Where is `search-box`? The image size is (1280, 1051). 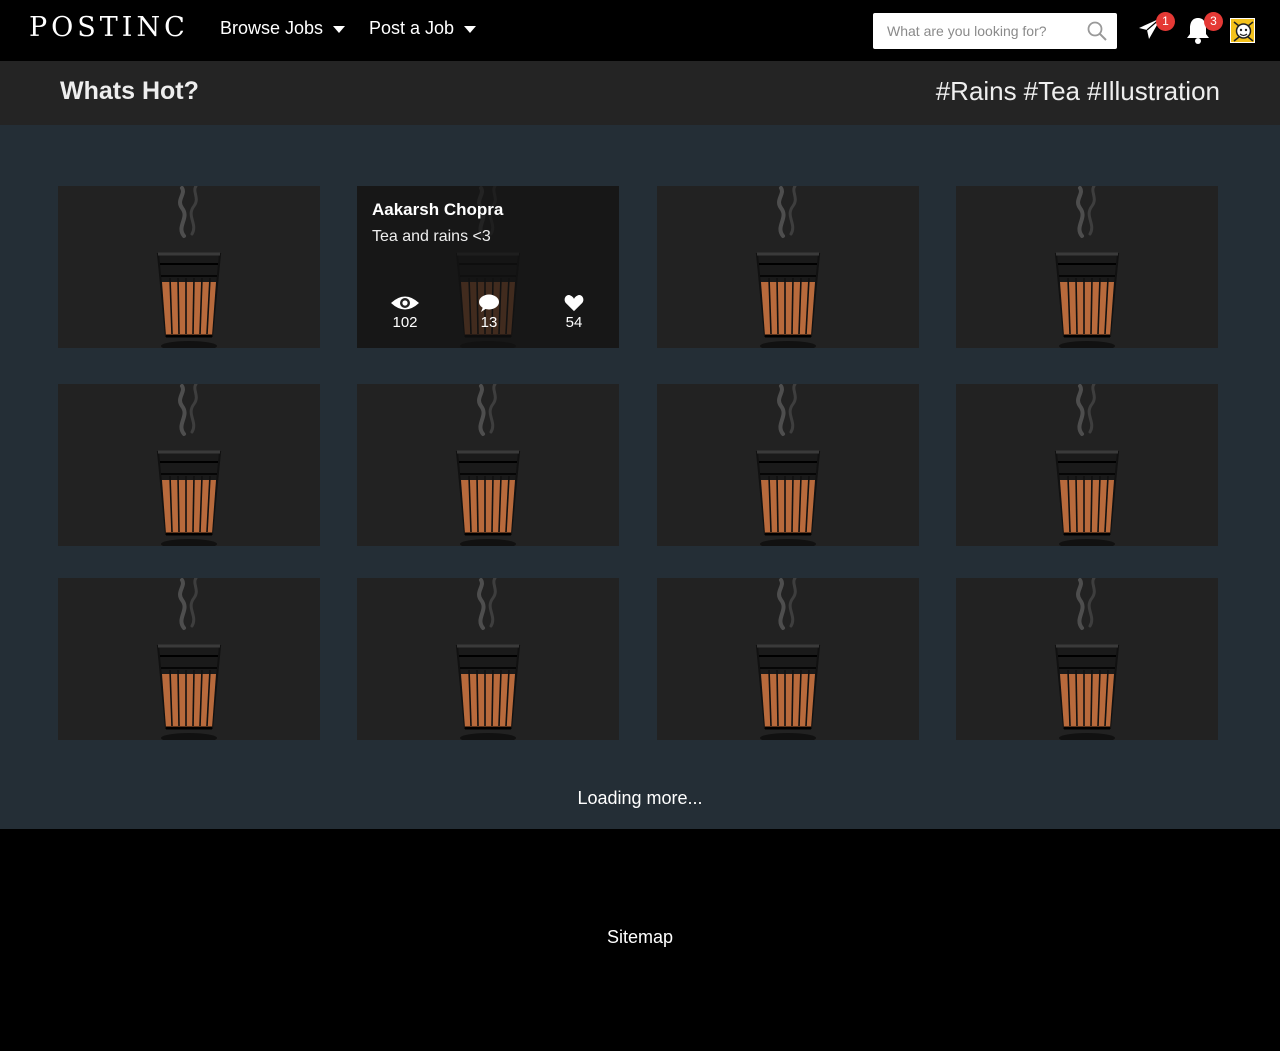
search-box is located at coordinates (995, 31).